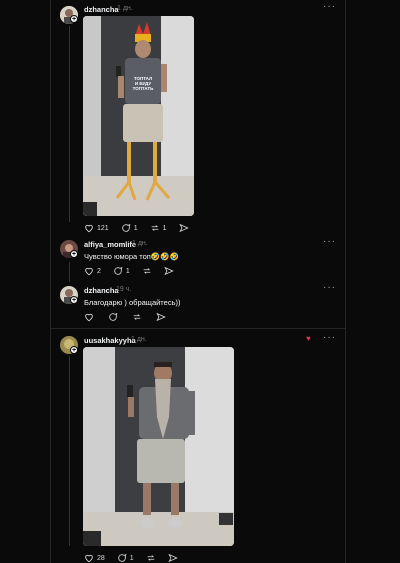 The width and height of the screenshot is (400, 563). I want to click on post-photo: ТОПТАЛ И БУДУ ТОПТАТЬ, so click(138, 116).